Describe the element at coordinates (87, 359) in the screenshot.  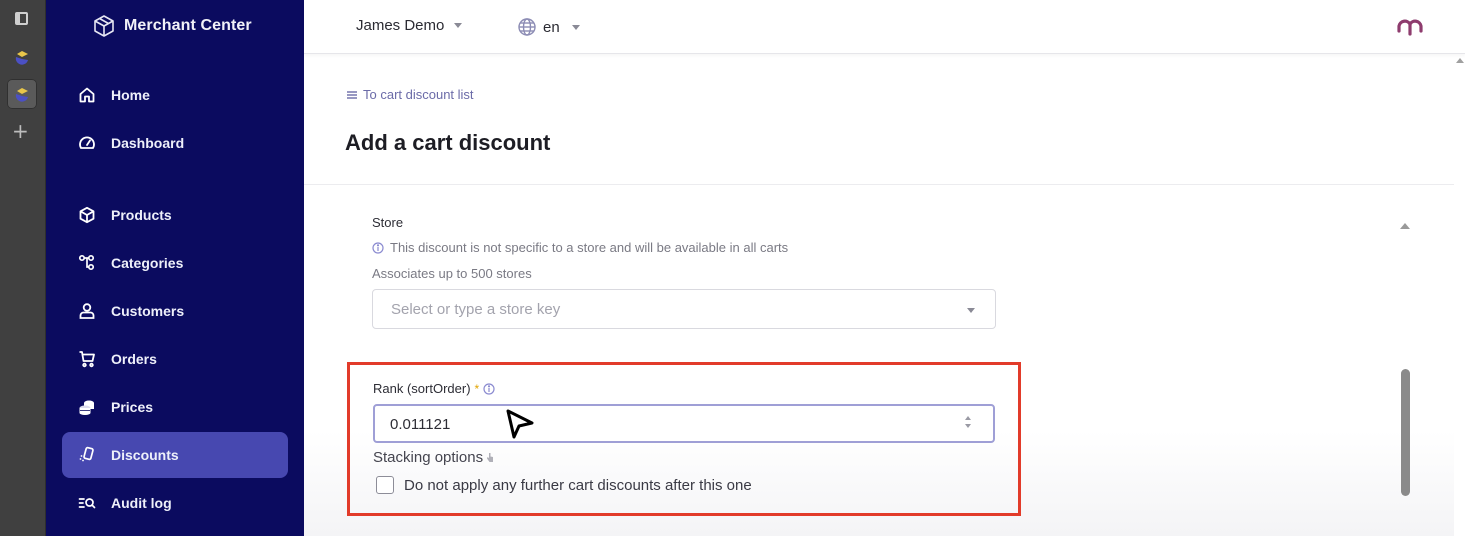
I see `cart-icon` at that location.